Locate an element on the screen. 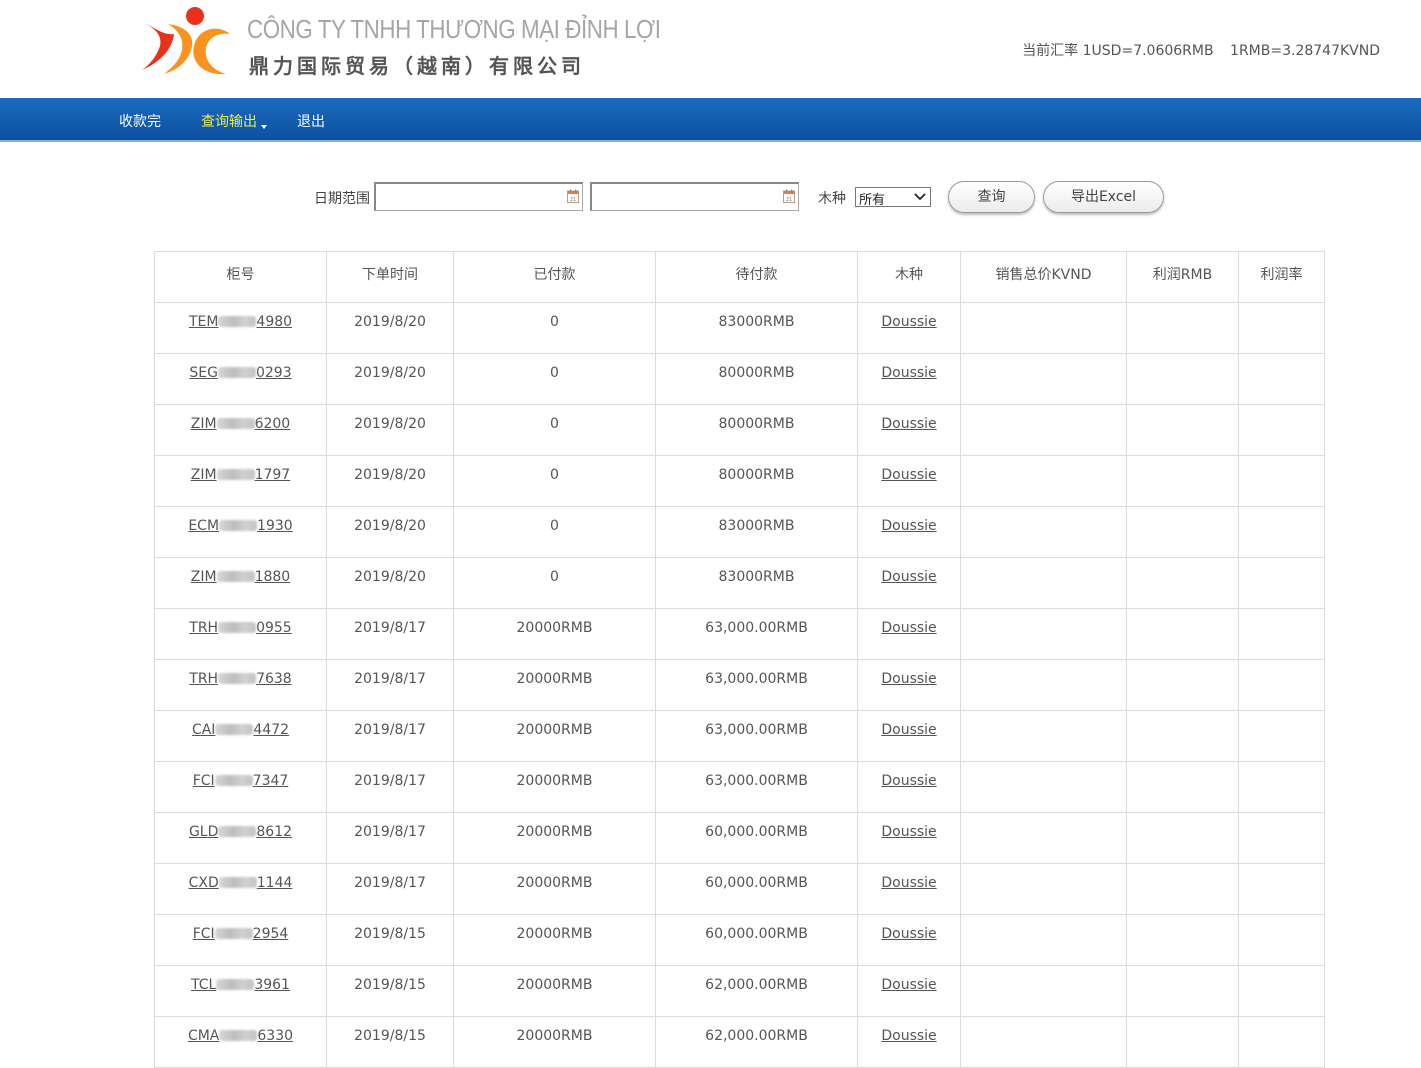 This screenshot has height=1068, width=1421. cell-order-date: 2019/8/17 is located at coordinates (390, 787).